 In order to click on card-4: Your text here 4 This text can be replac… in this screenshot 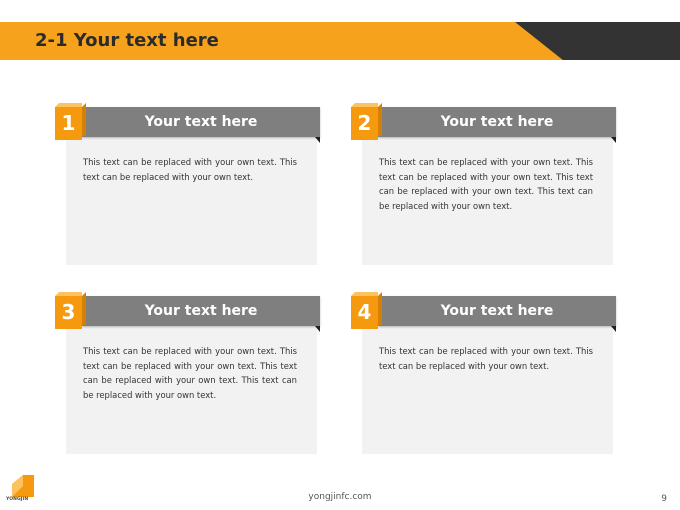, I will do `click(483, 377)`.